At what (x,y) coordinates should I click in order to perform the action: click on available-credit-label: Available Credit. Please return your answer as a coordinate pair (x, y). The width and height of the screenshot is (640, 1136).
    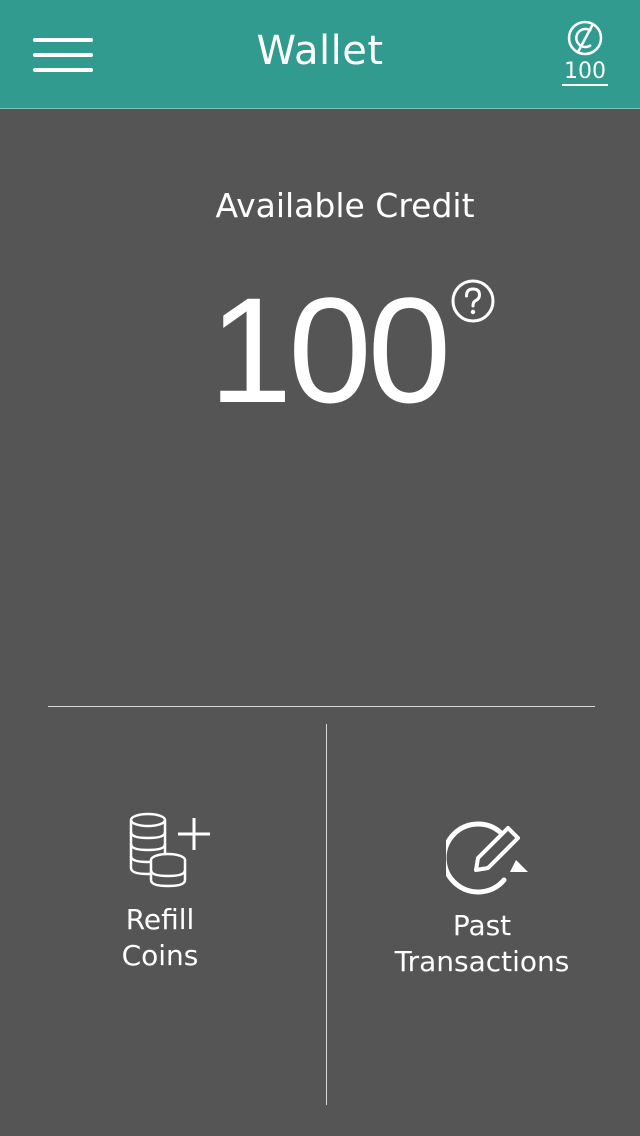
    Looking at the image, I should click on (345, 205).